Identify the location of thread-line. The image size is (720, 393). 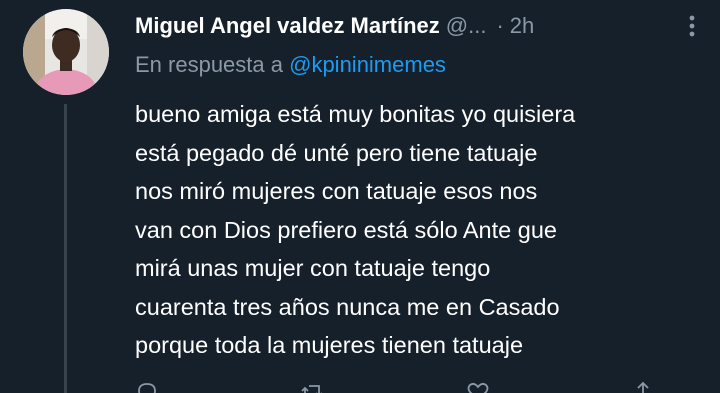
(65, 248).